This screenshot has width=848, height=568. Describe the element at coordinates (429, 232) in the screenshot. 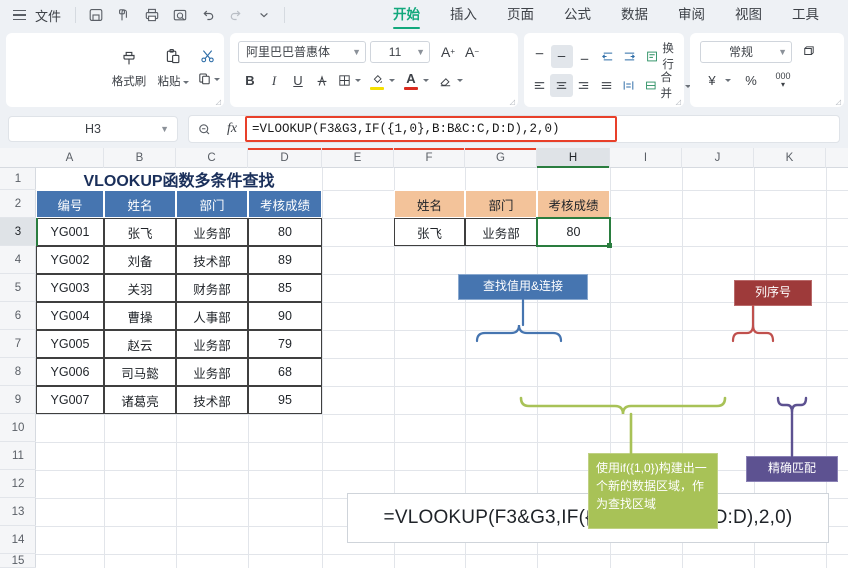

I see `lookup-cell-0: 张飞` at that location.